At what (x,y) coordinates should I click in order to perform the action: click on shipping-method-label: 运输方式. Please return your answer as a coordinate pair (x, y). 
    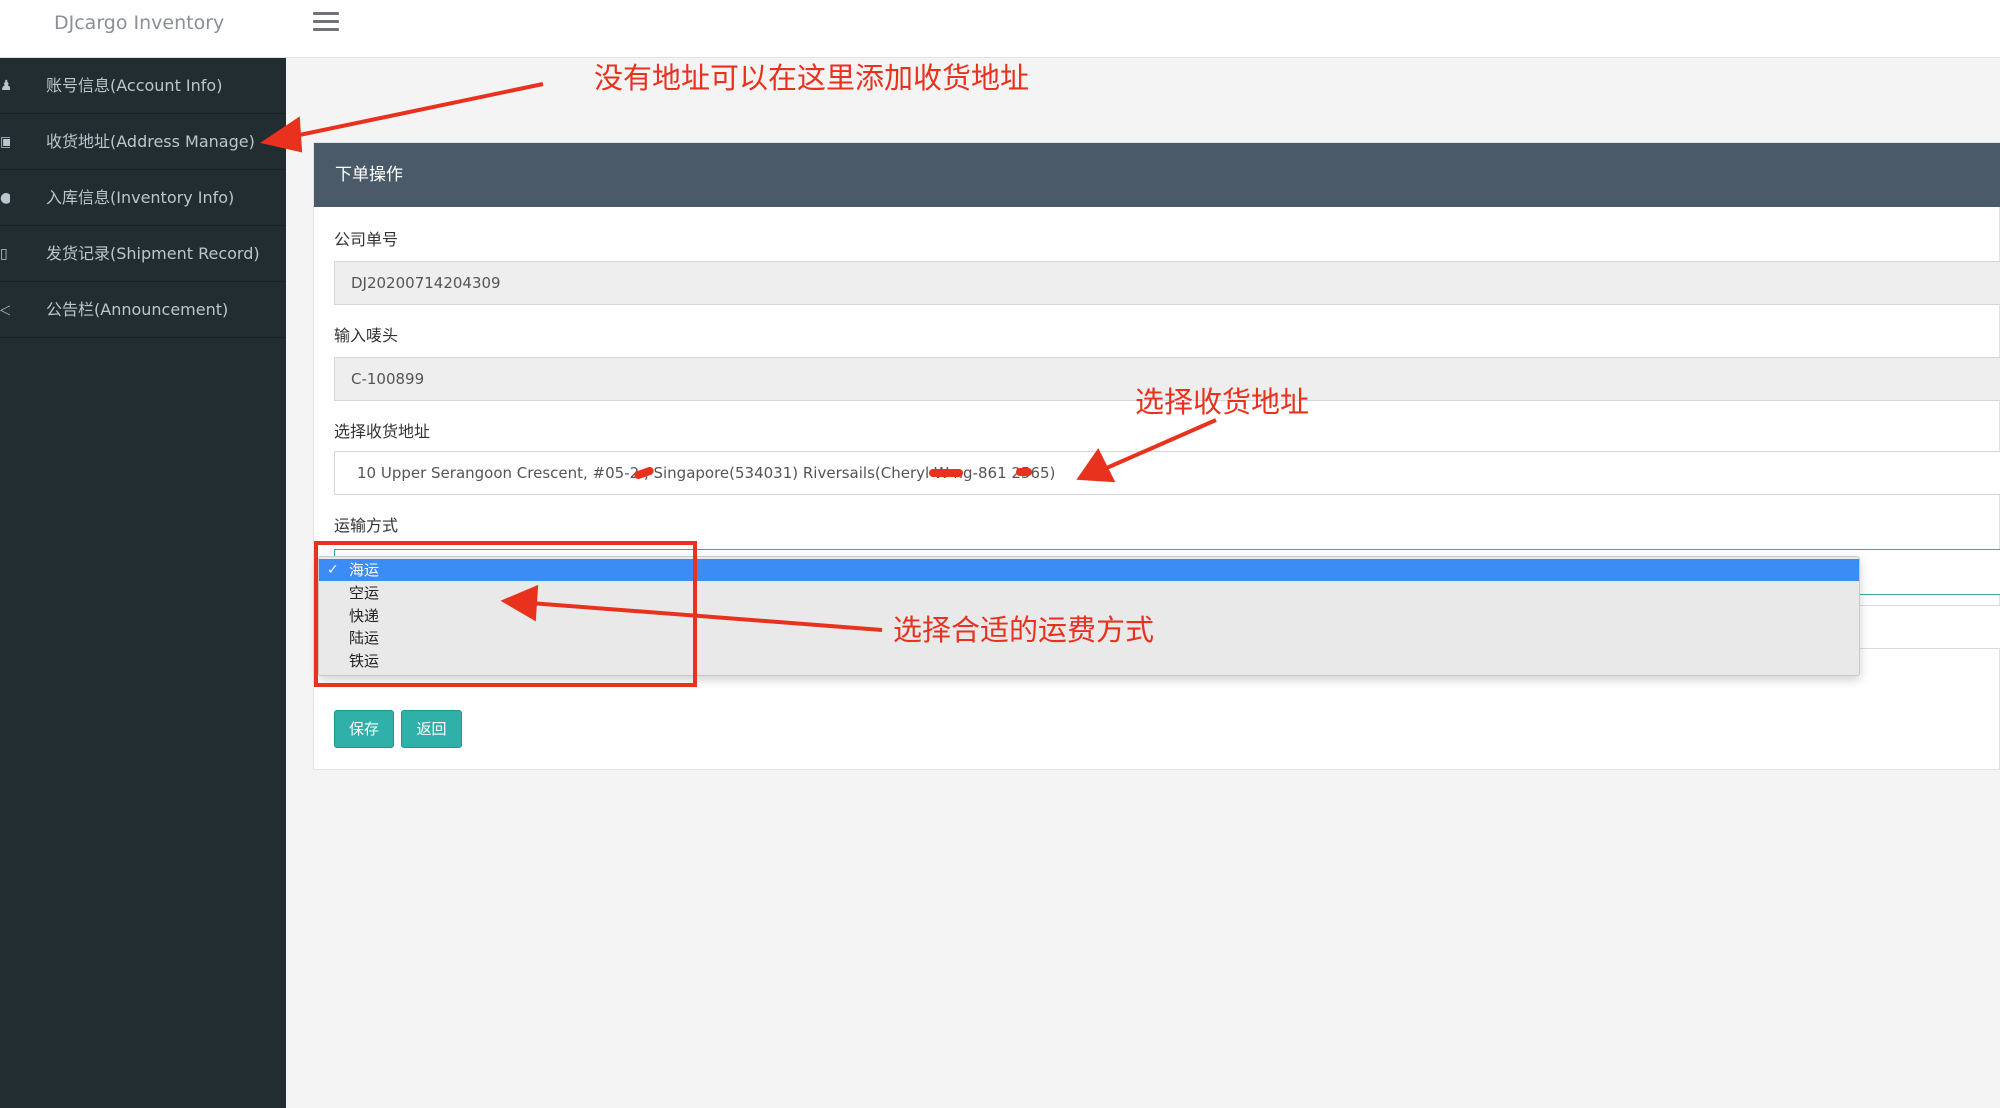
    Looking at the image, I should click on (366, 525).